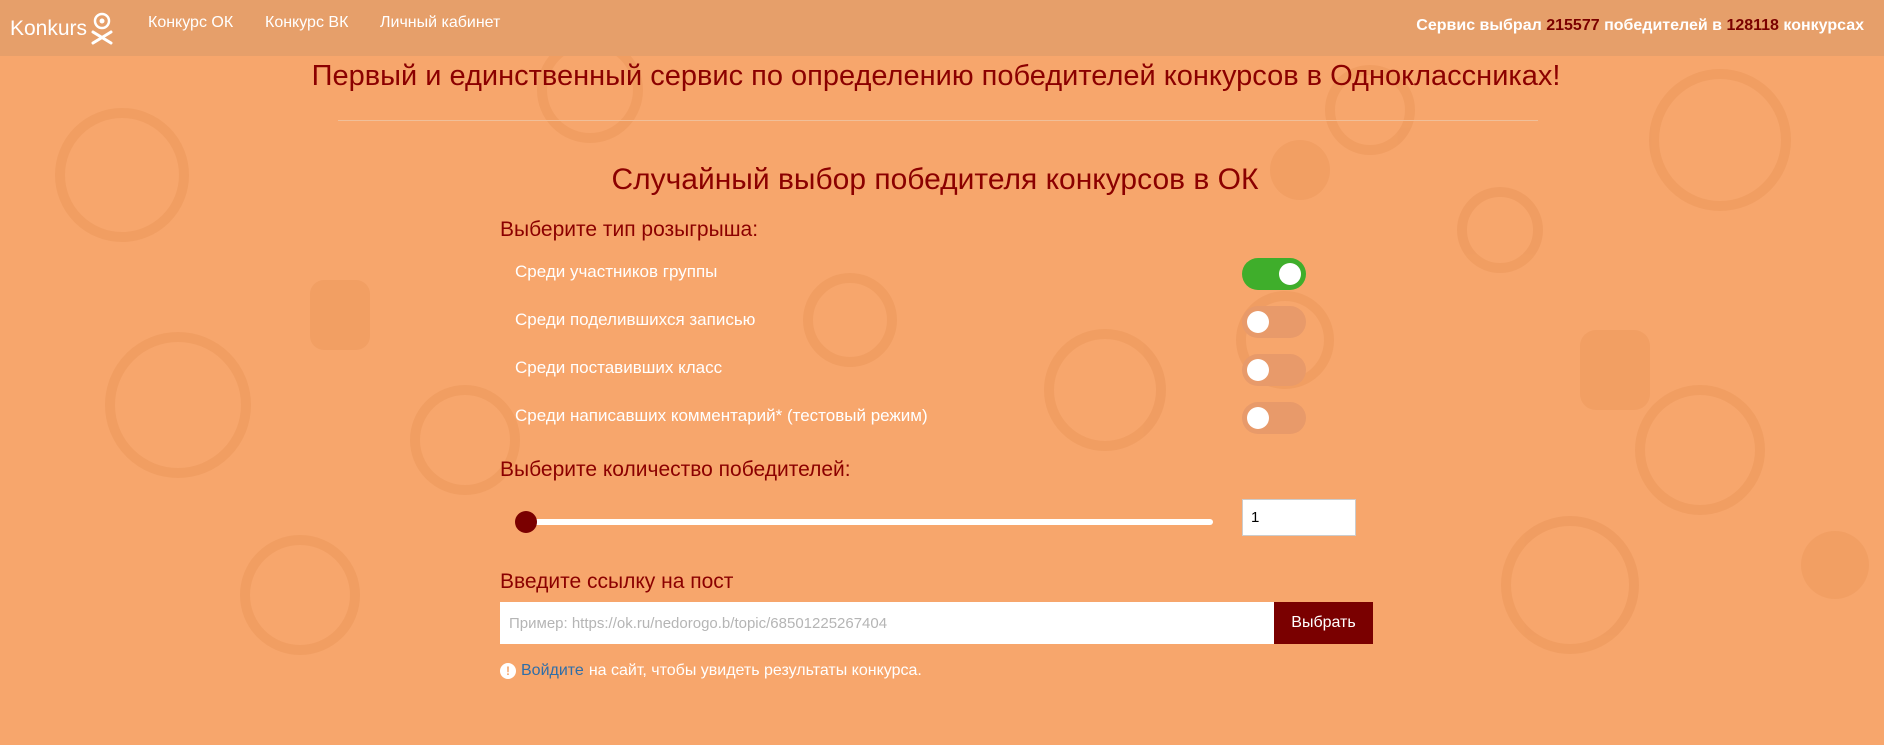 The image size is (1884, 745). I want to click on option-group-members: Среди участников группы, so click(910, 274).